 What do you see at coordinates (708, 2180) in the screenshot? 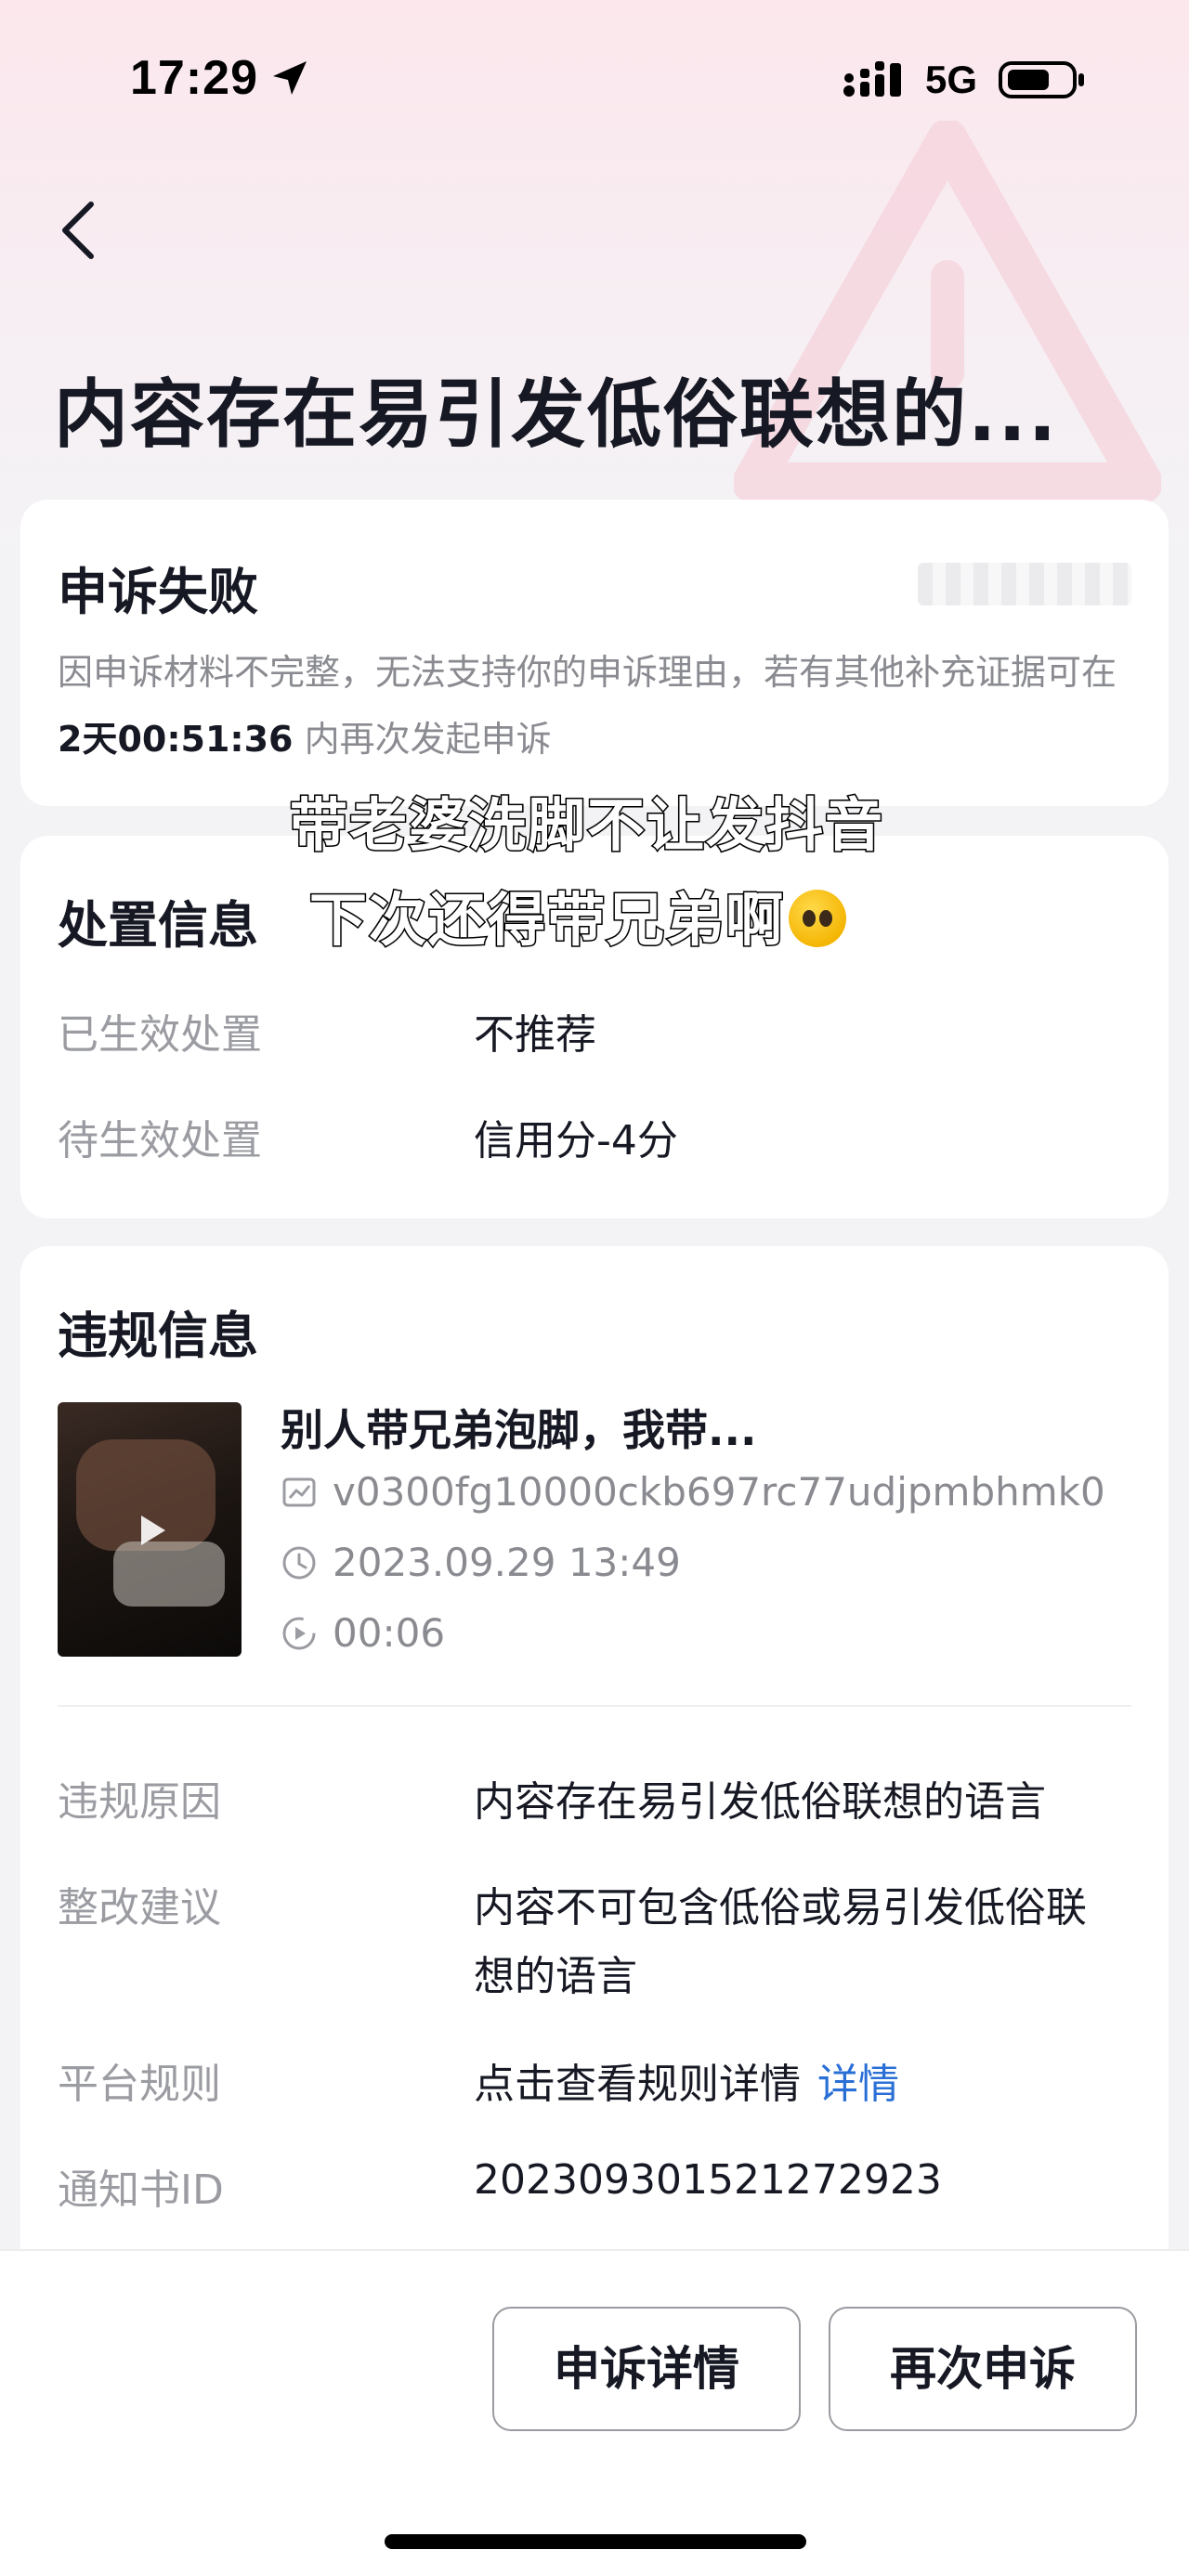
I see `violation-row-value: 202309301521272923` at bounding box center [708, 2180].